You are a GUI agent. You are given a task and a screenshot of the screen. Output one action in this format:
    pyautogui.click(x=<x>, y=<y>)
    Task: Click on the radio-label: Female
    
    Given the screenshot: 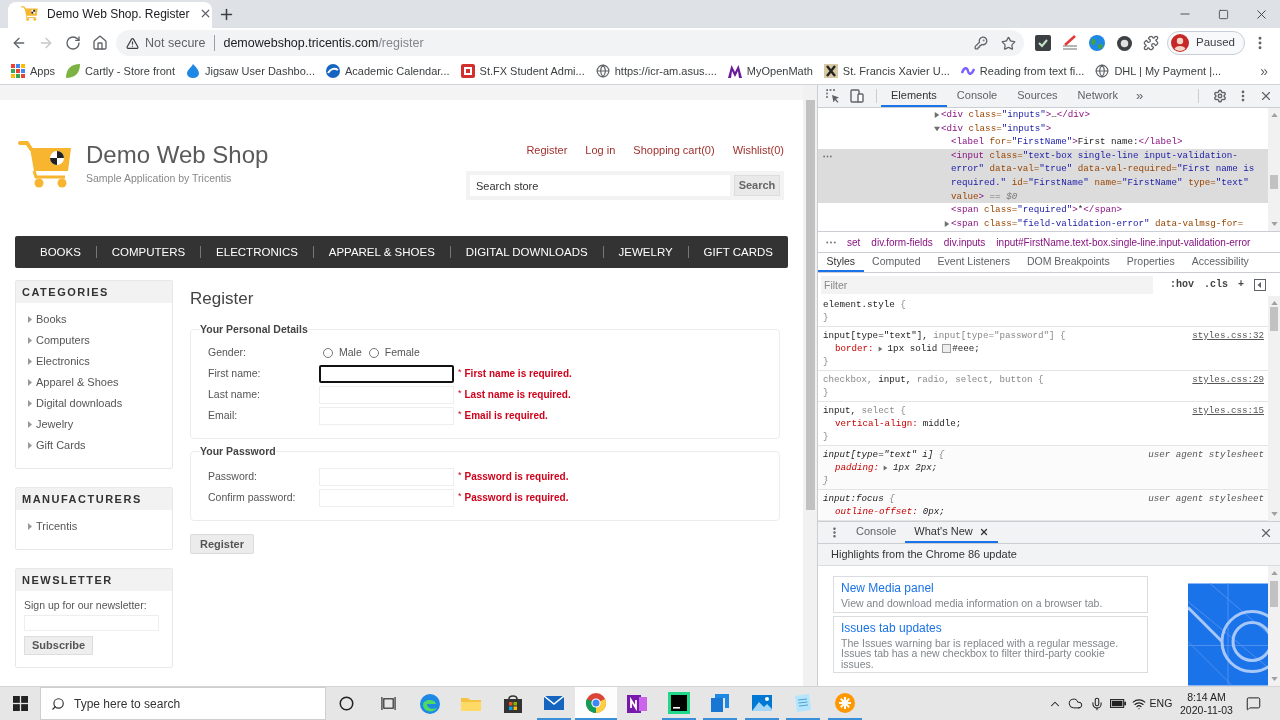 What is the action you would take?
    pyautogui.click(x=402, y=352)
    